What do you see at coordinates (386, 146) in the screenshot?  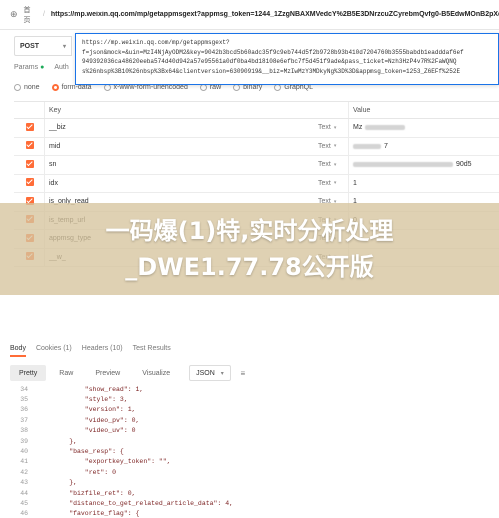 I see `value-text: 7` at bounding box center [386, 146].